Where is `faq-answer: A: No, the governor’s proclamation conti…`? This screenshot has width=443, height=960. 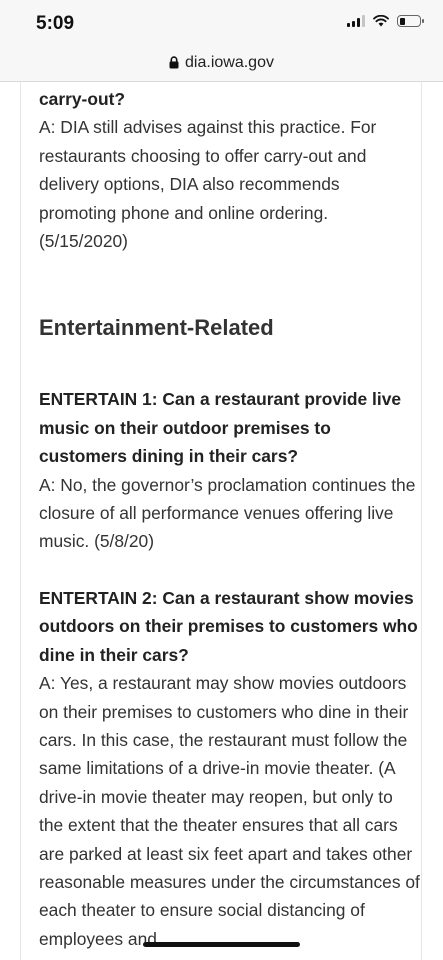
faq-answer: A: No, the governor’s proclamation conti… is located at coordinates (227, 513).